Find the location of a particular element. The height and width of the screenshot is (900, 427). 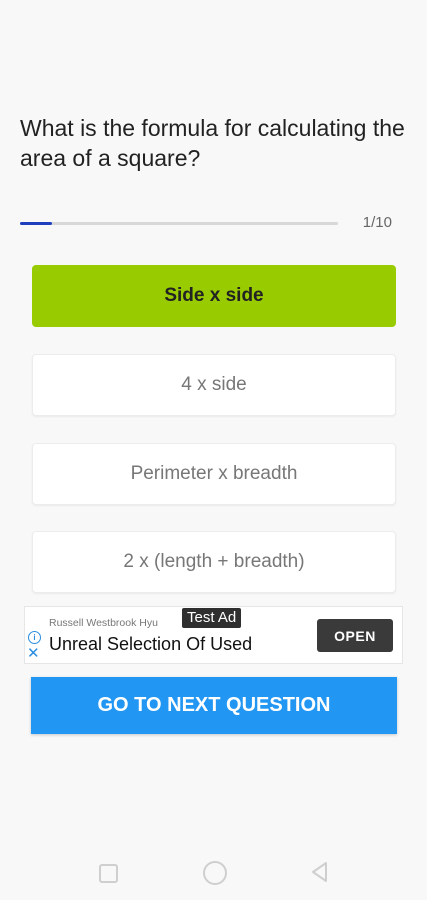

progress-fill is located at coordinates (36, 223).